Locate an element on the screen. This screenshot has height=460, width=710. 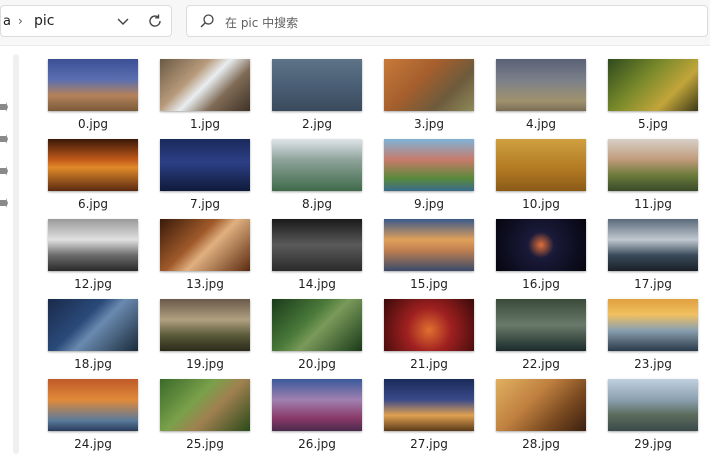
breadcrumb-current: pic is located at coordinates (44, 21).